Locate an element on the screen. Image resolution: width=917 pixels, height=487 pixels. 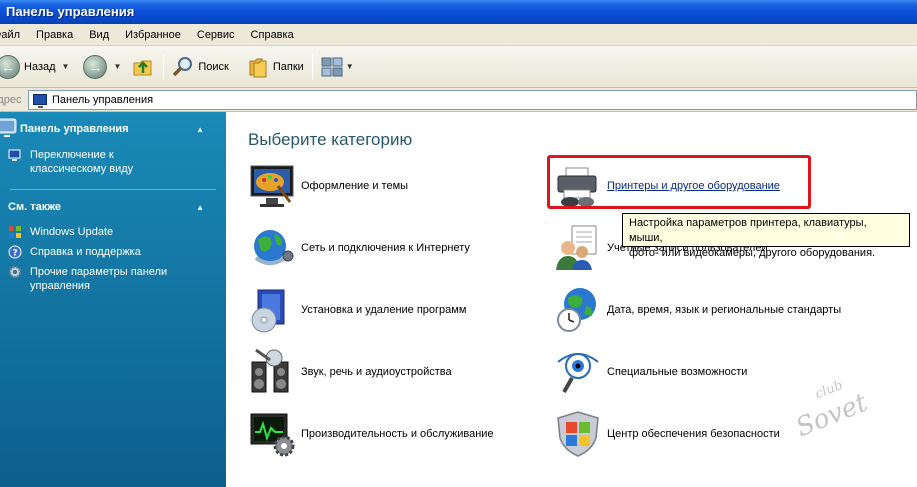
address-label: Адрес is located at coordinates (11, 99).